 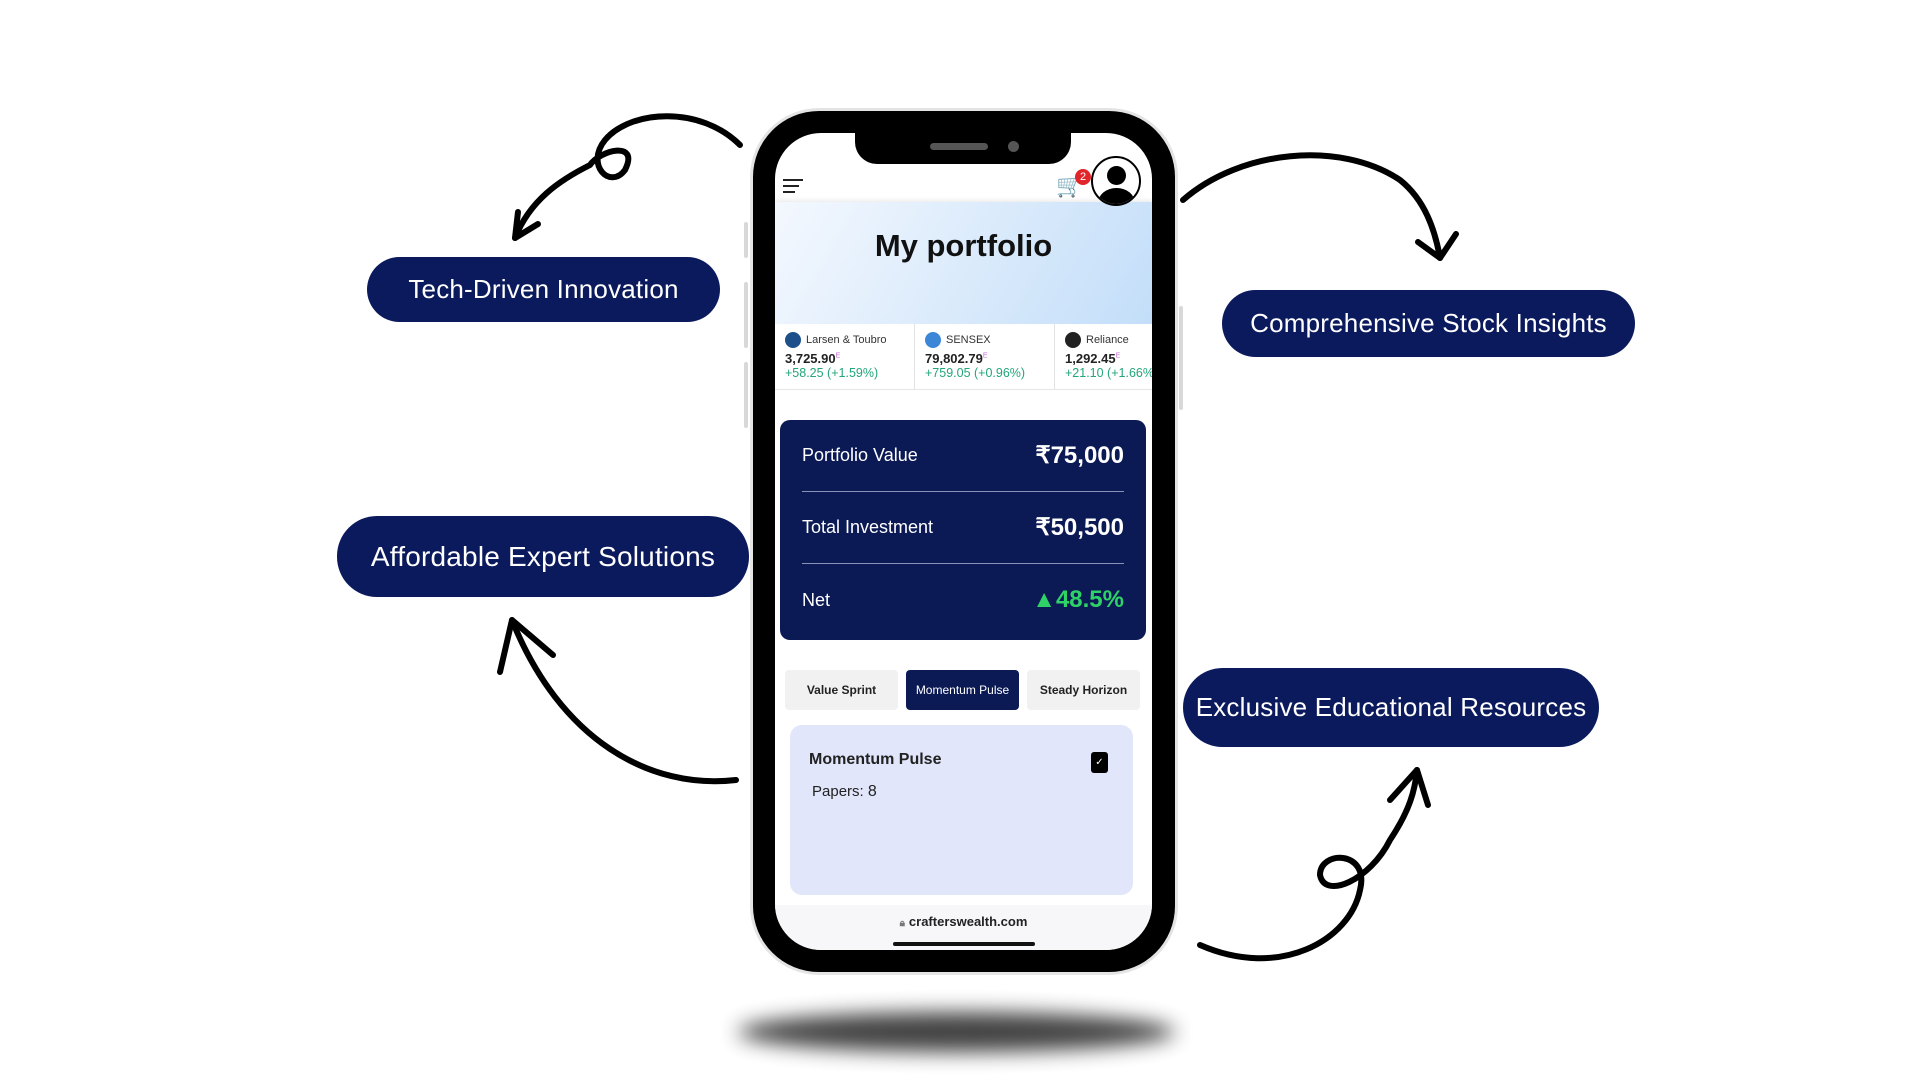 I want to click on ticker-name: Reliance, so click(x=1107, y=340).